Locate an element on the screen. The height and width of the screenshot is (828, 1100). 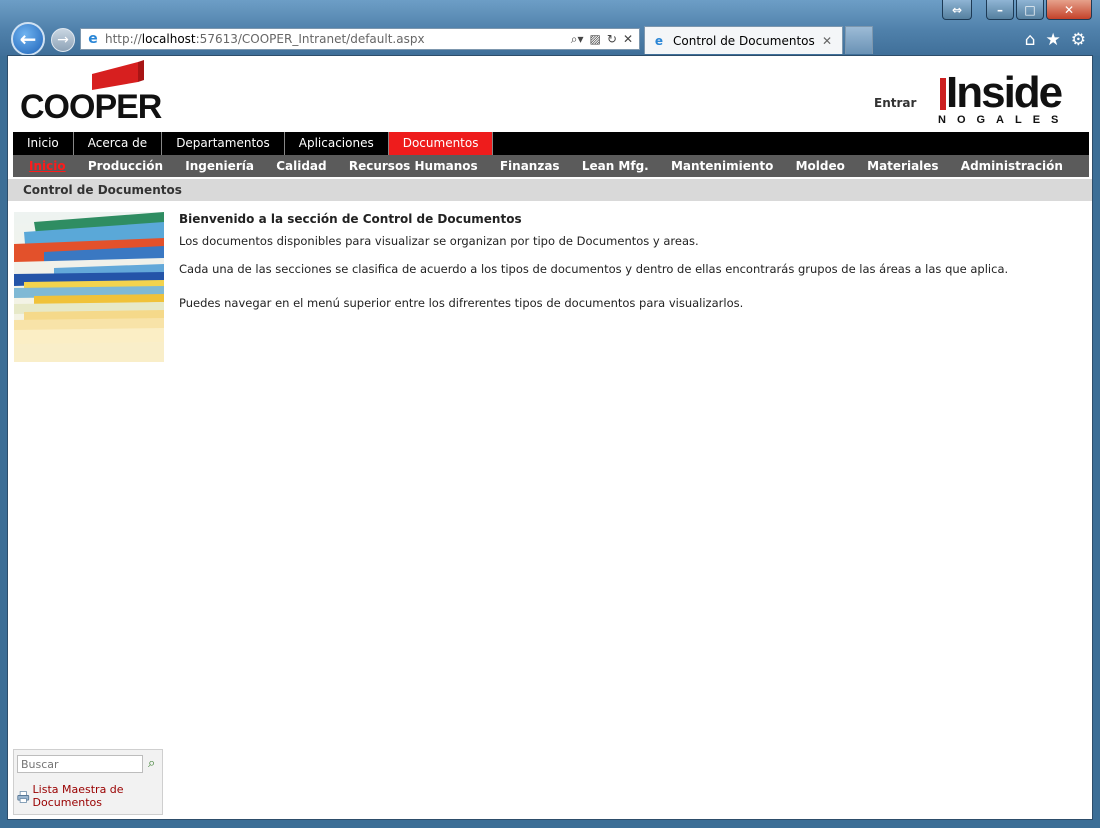
forward-arrow-icon: → is located at coordinates (63, 40).